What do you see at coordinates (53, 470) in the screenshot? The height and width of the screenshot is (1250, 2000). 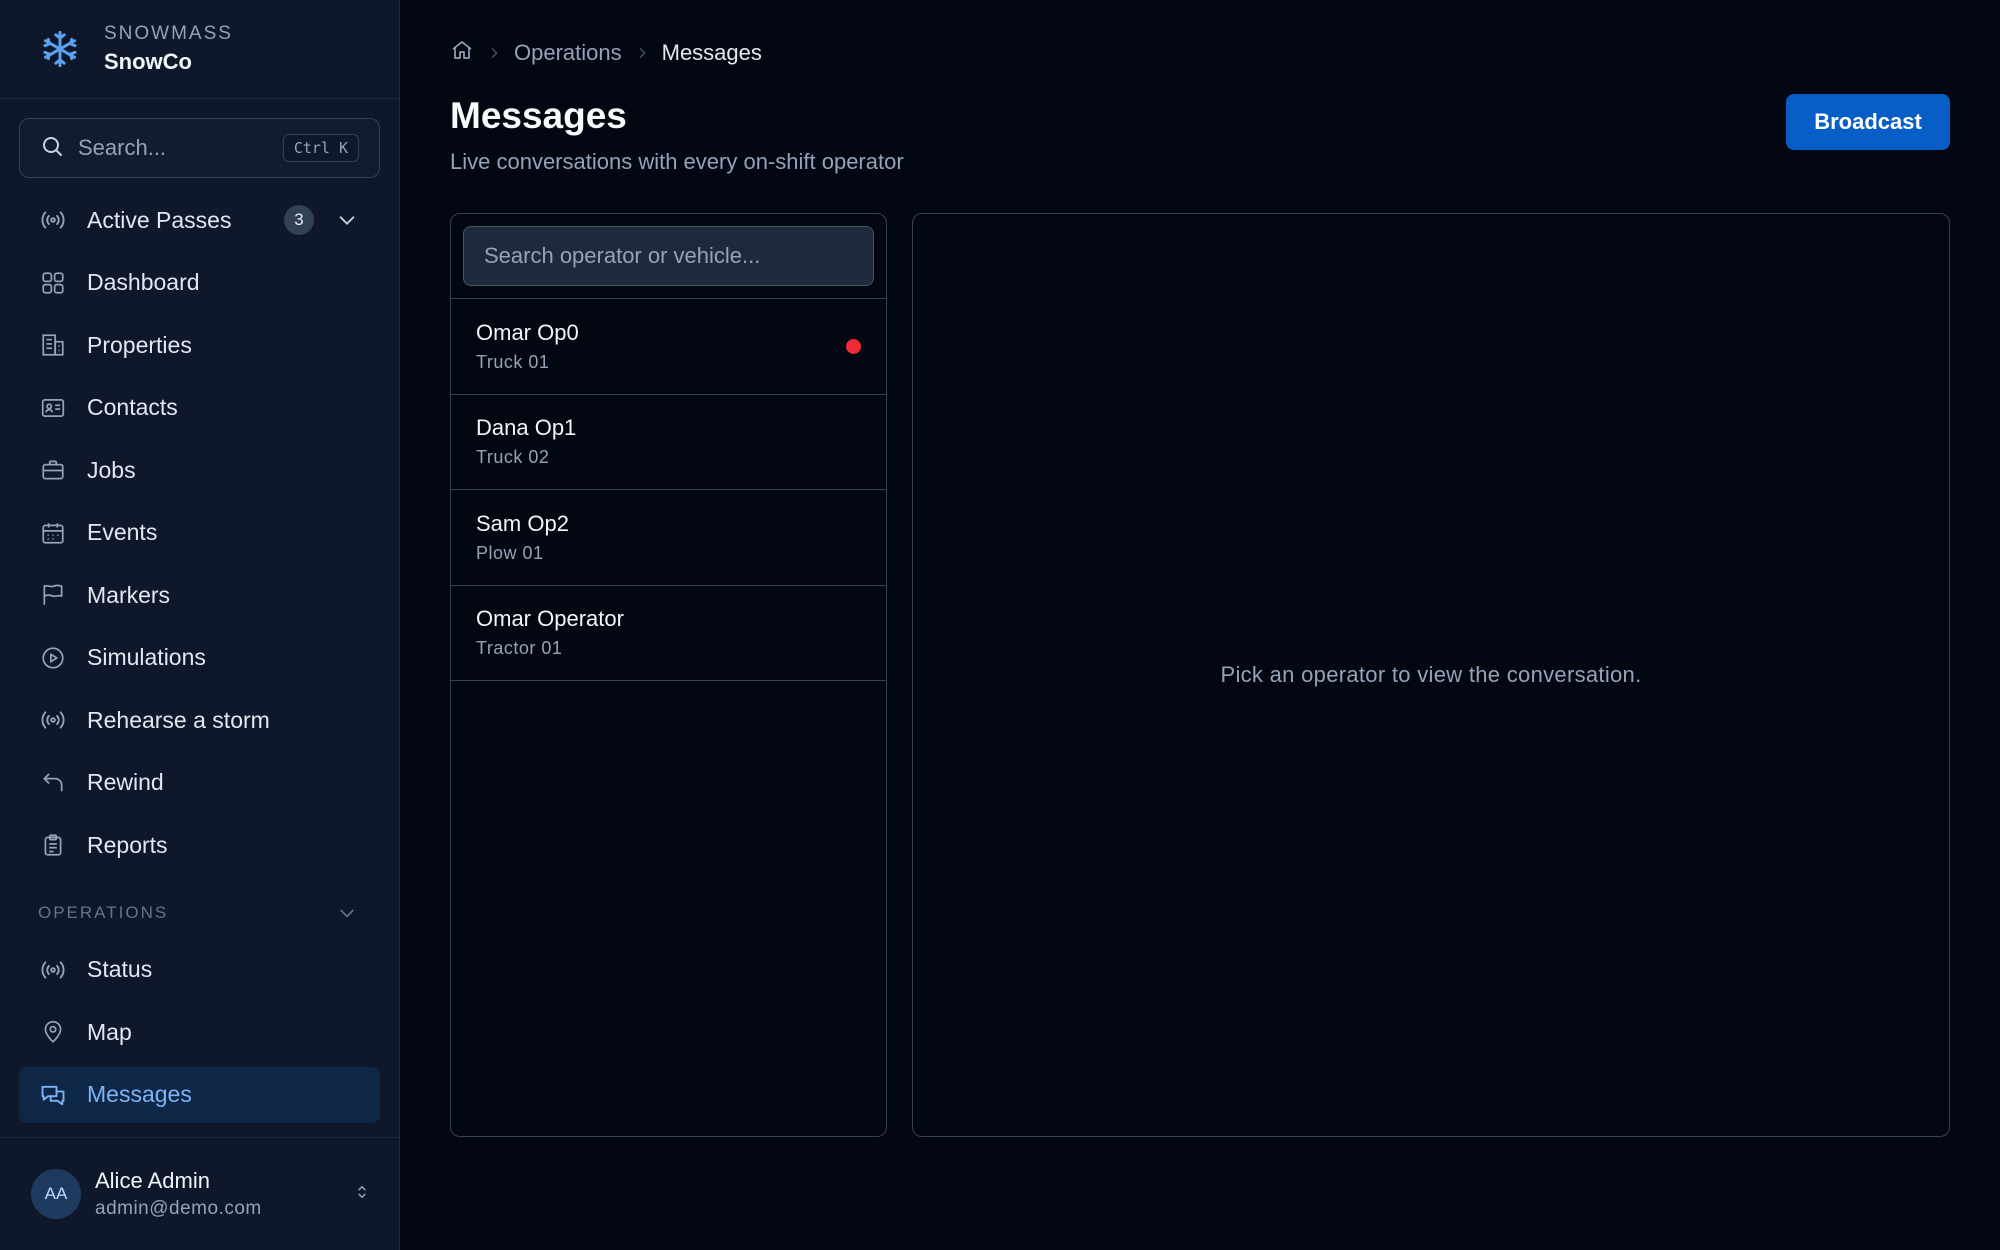 I see `briefcase-icon` at bounding box center [53, 470].